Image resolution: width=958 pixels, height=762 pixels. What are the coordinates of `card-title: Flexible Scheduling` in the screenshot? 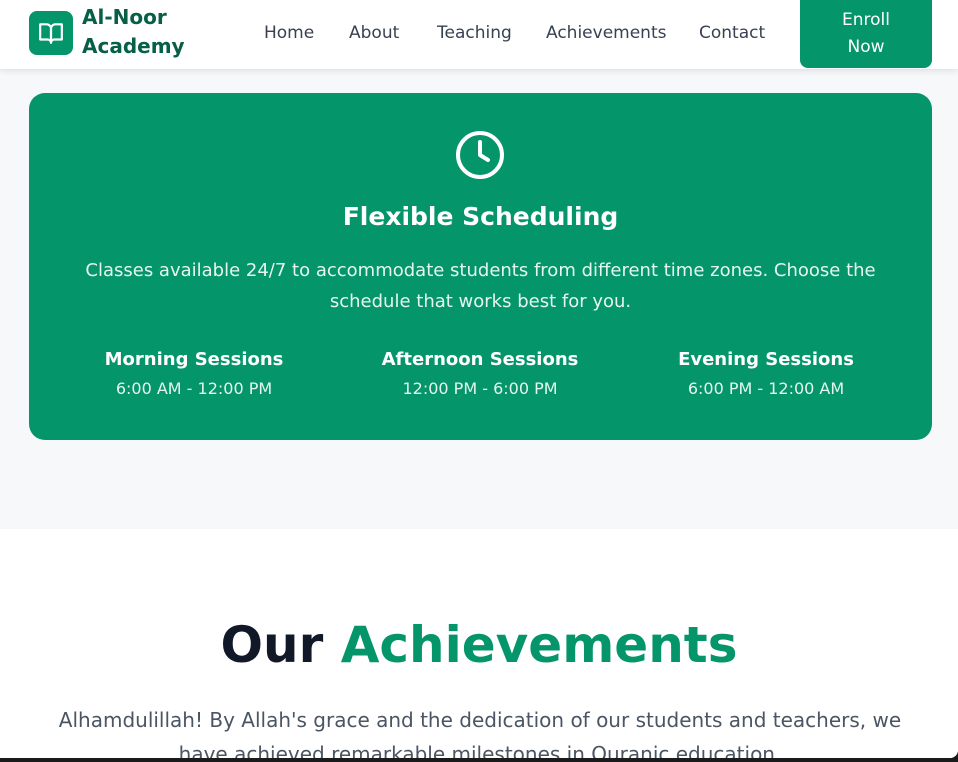 It's located at (480, 216).